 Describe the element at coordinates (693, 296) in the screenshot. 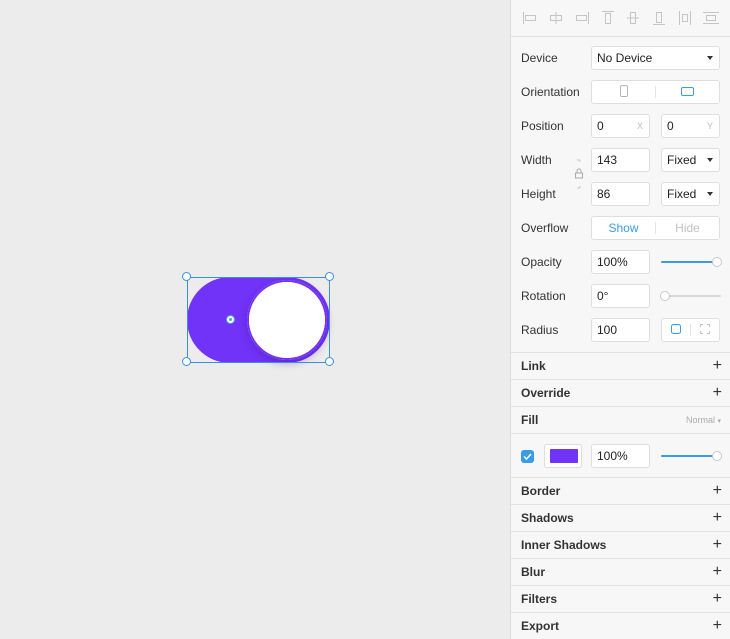

I see `slider-track` at that location.